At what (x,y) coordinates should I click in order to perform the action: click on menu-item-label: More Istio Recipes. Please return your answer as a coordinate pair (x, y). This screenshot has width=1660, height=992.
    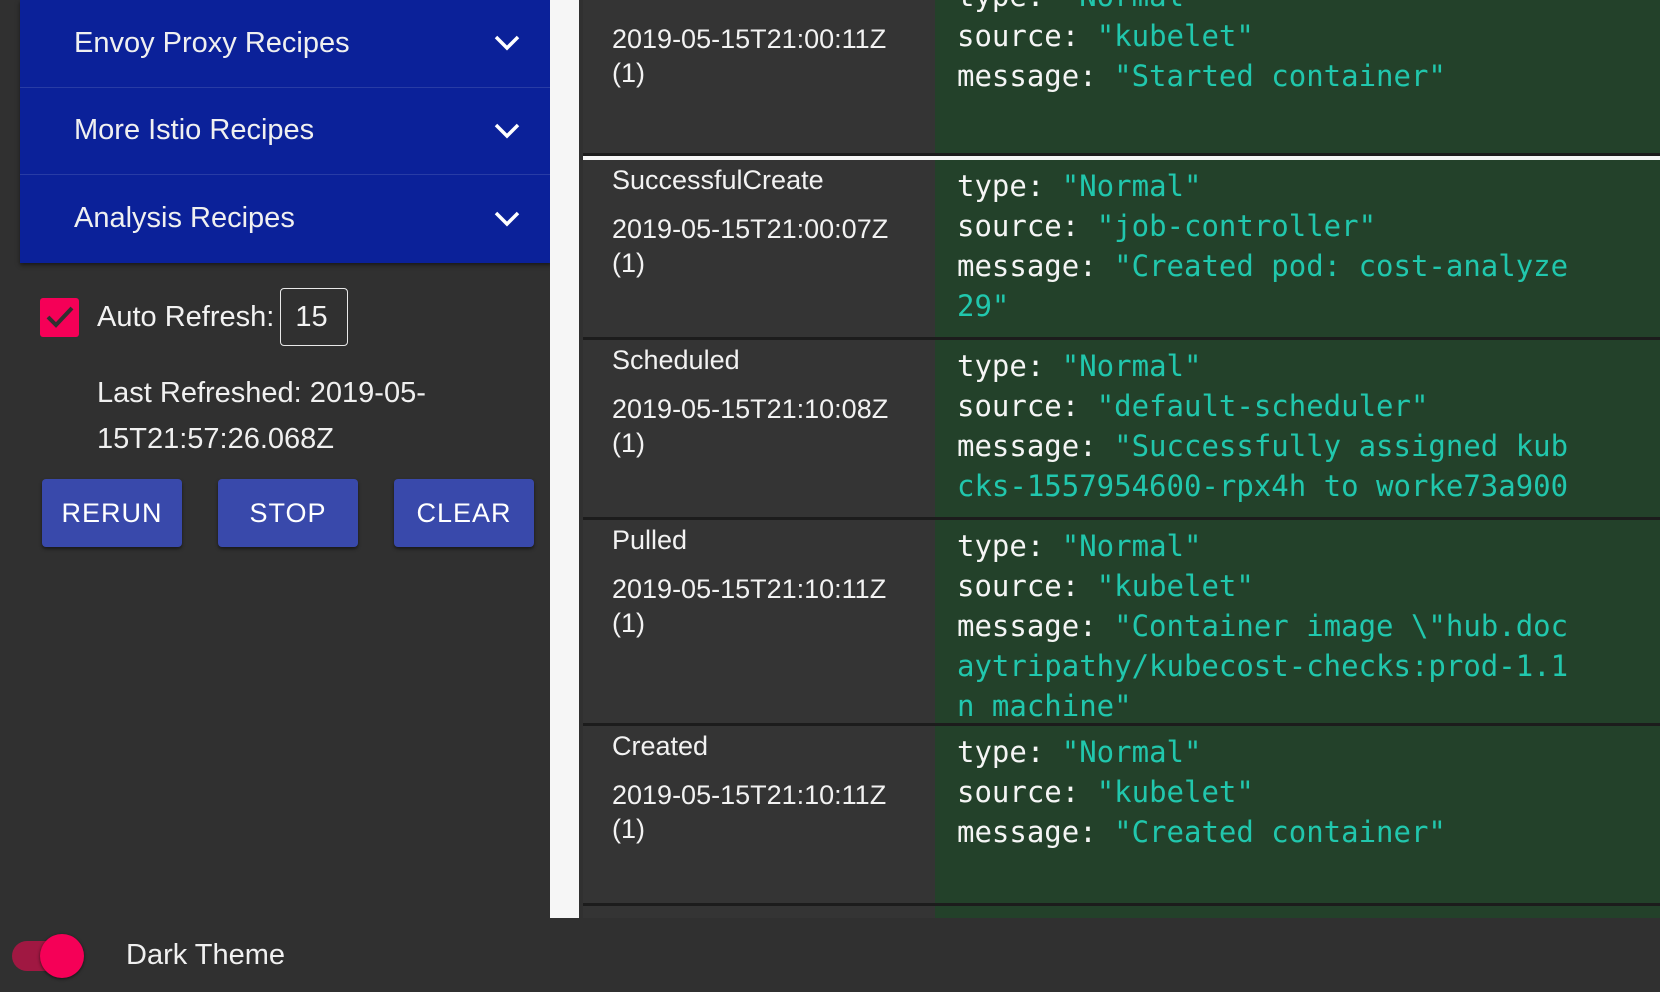
    Looking at the image, I should click on (194, 130).